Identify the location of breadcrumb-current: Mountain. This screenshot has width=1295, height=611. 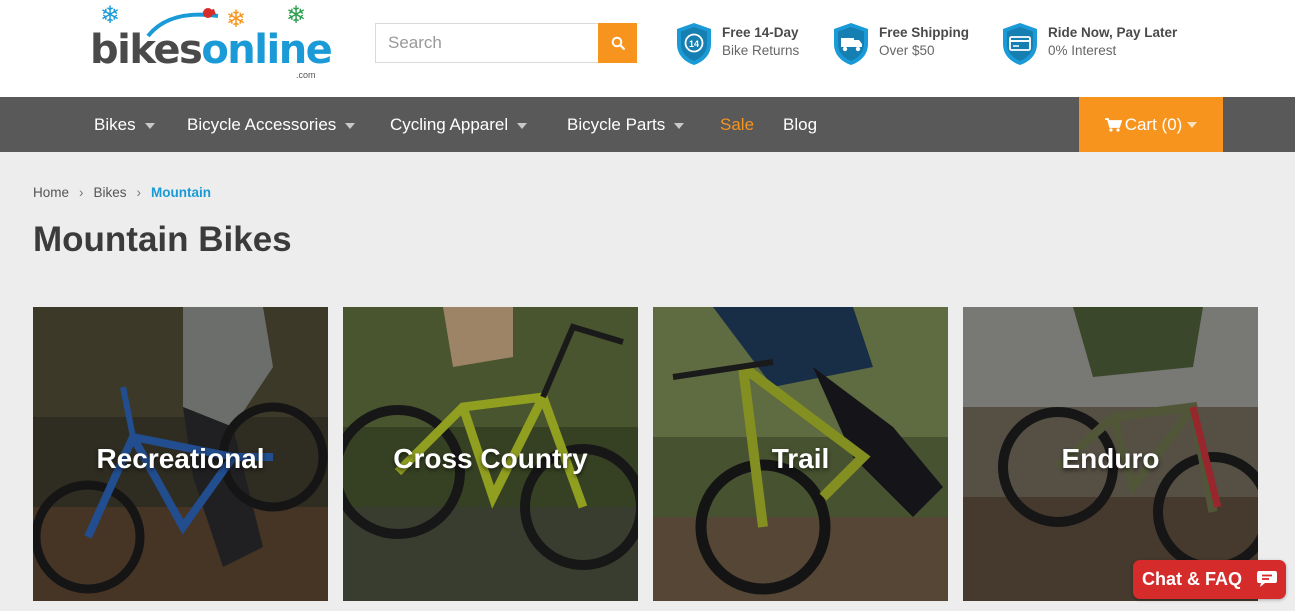
(181, 192).